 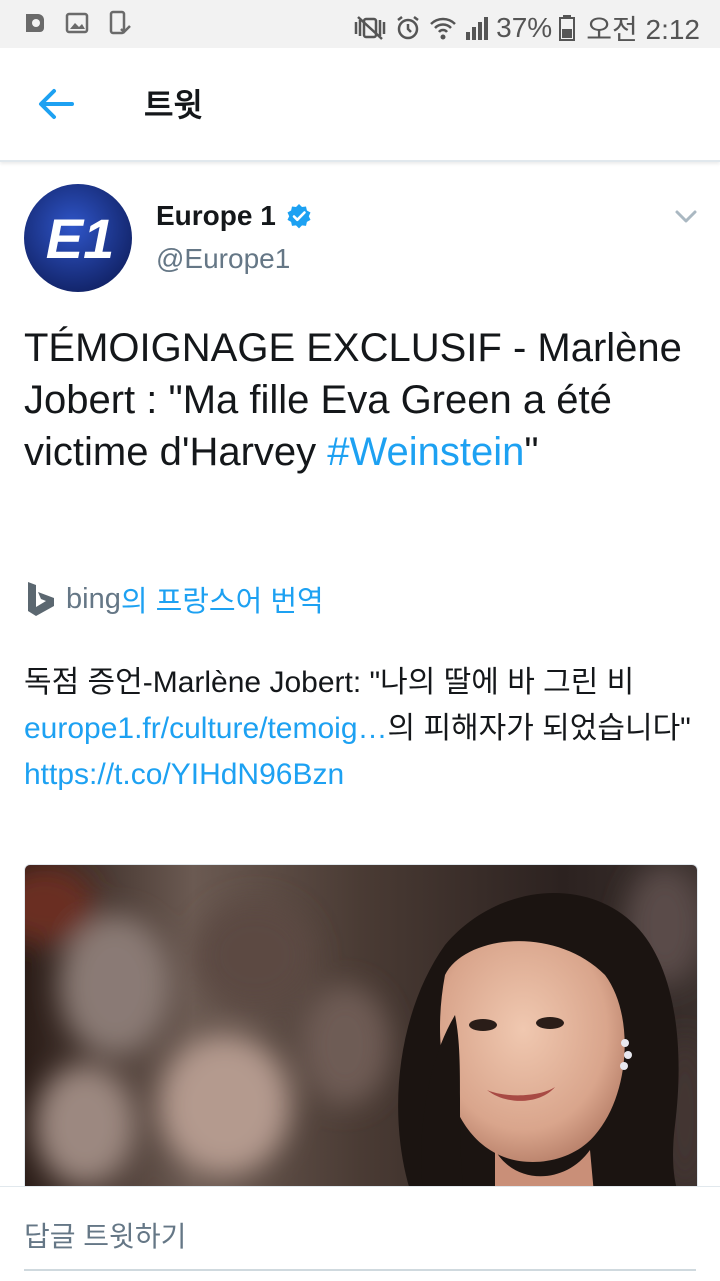 I want to click on tweet-text-end: ", so click(x=531, y=452).